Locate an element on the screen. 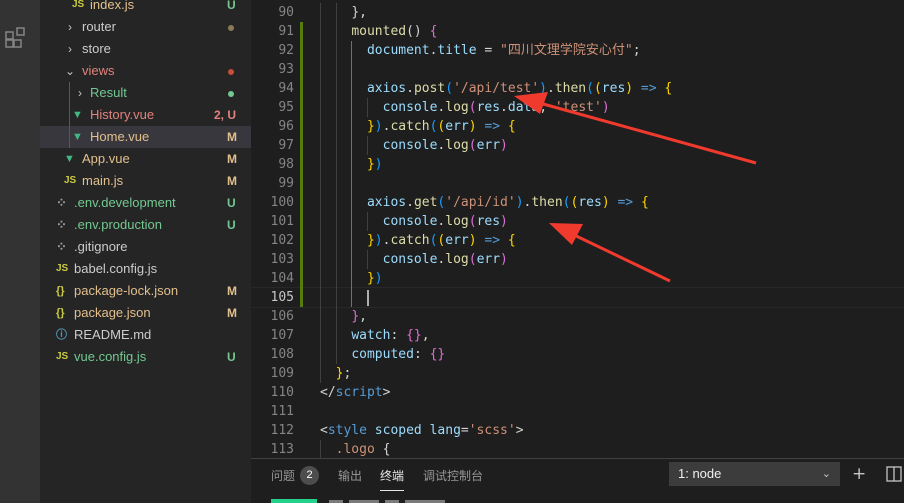  explorer-item: ▼ App.vue M is located at coordinates (145, 159).